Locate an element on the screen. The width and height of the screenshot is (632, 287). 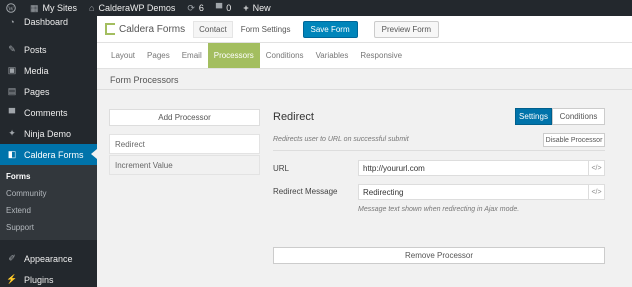
section-title: Form Processors is located at coordinates (364, 80).